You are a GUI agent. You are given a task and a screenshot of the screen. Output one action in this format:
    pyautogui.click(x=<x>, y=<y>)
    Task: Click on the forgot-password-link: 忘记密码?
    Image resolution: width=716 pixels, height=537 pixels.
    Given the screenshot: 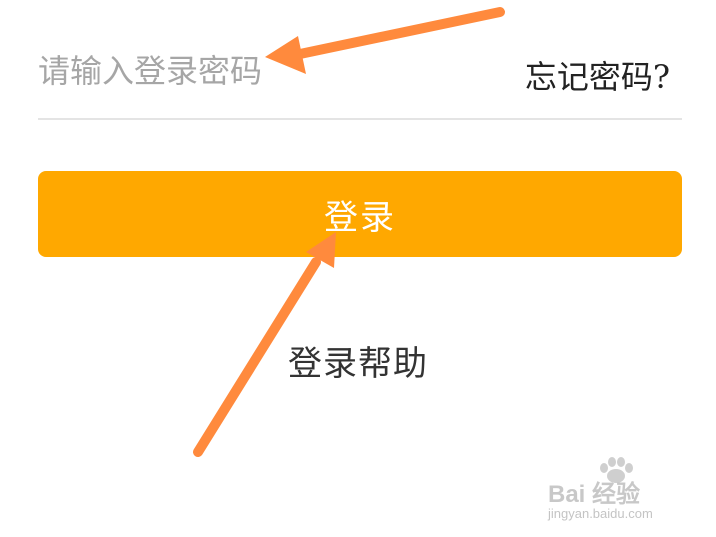 What is the action you would take?
    pyautogui.click(x=597, y=75)
    